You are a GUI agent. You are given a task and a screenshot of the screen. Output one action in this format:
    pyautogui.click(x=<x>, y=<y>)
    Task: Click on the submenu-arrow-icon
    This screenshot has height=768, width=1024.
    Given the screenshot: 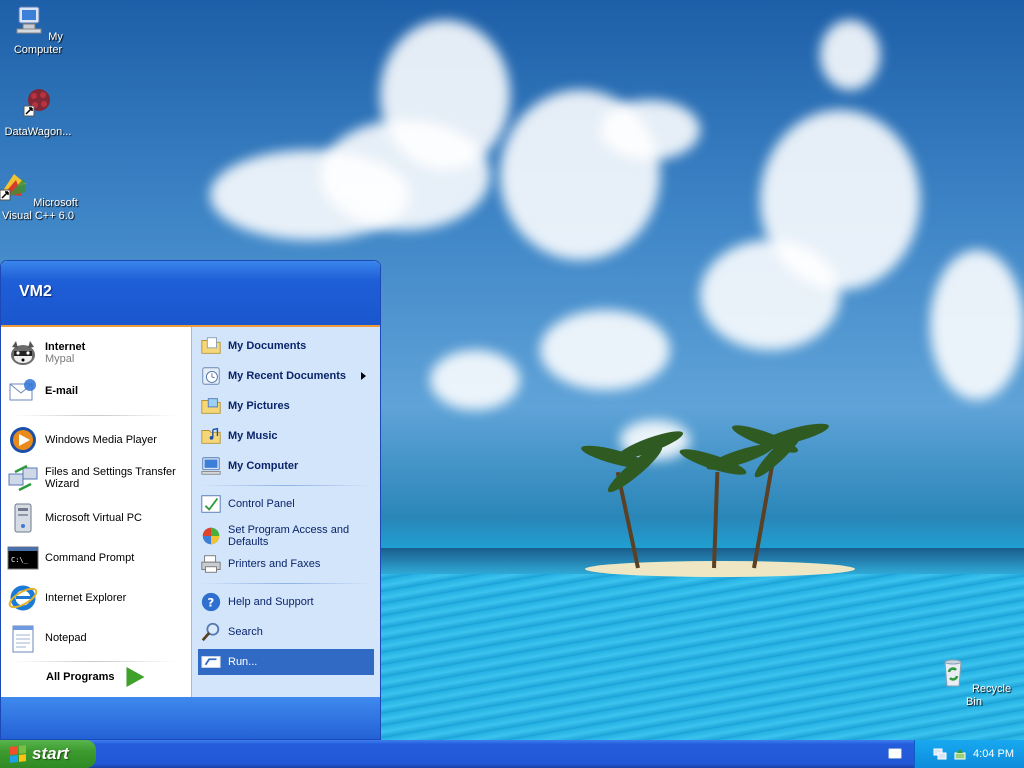 What is the action you would take?
    pyautogui.click(x=363, y=376)
    